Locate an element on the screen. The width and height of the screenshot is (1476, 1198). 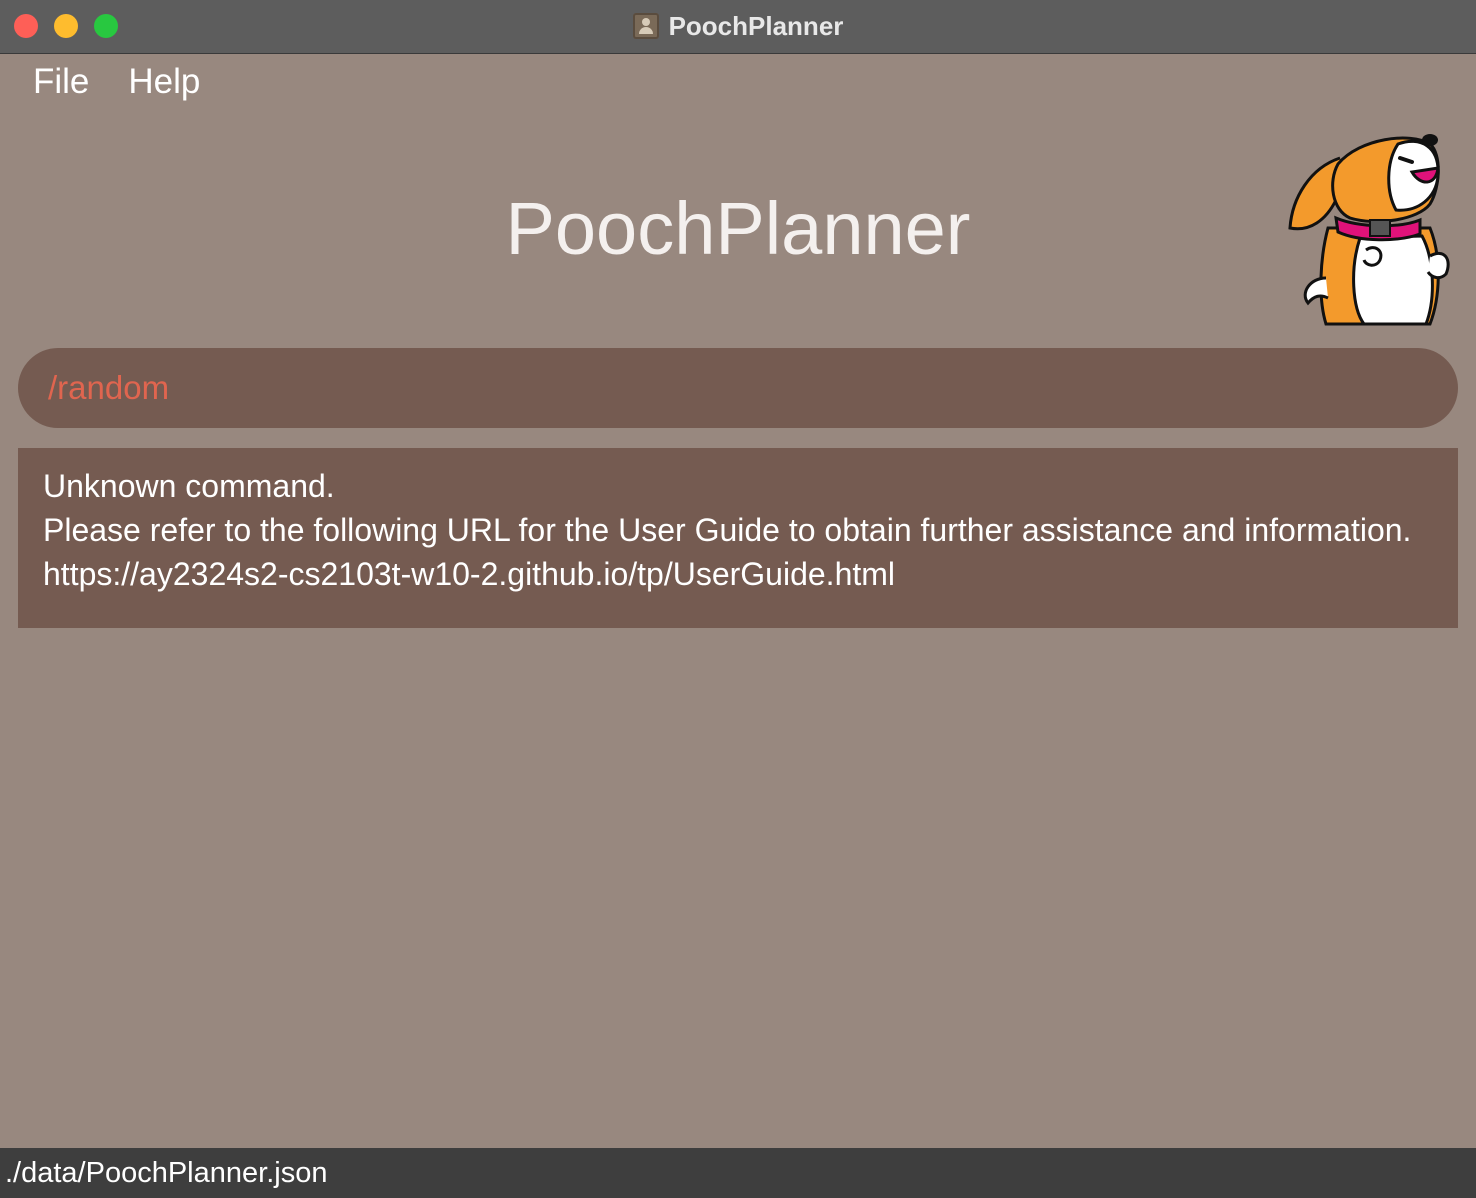
app-icon is located at coordinates (645, 26).